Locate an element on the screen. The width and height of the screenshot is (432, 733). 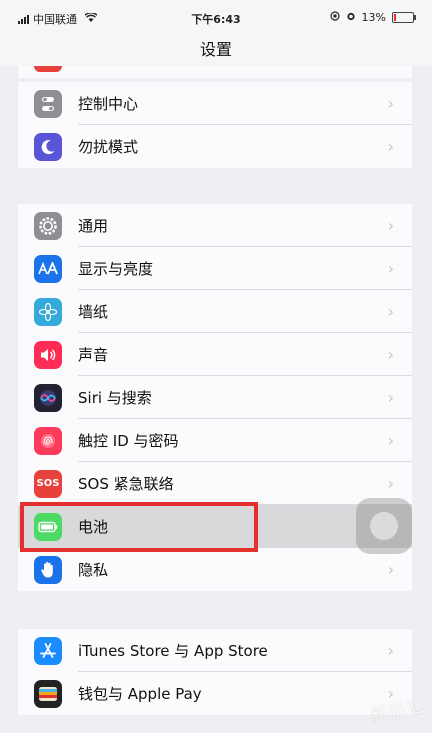
settings-row-label: 电池 is located at coordinates (93, 527).